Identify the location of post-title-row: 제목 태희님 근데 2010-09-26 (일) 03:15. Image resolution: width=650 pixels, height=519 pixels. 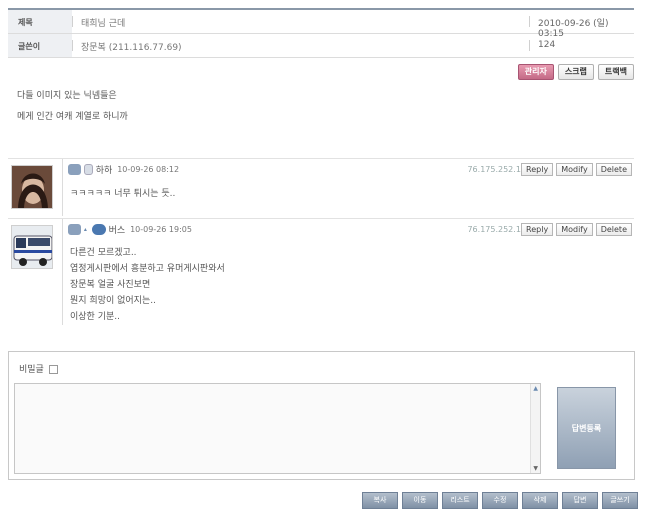
(321, 24).